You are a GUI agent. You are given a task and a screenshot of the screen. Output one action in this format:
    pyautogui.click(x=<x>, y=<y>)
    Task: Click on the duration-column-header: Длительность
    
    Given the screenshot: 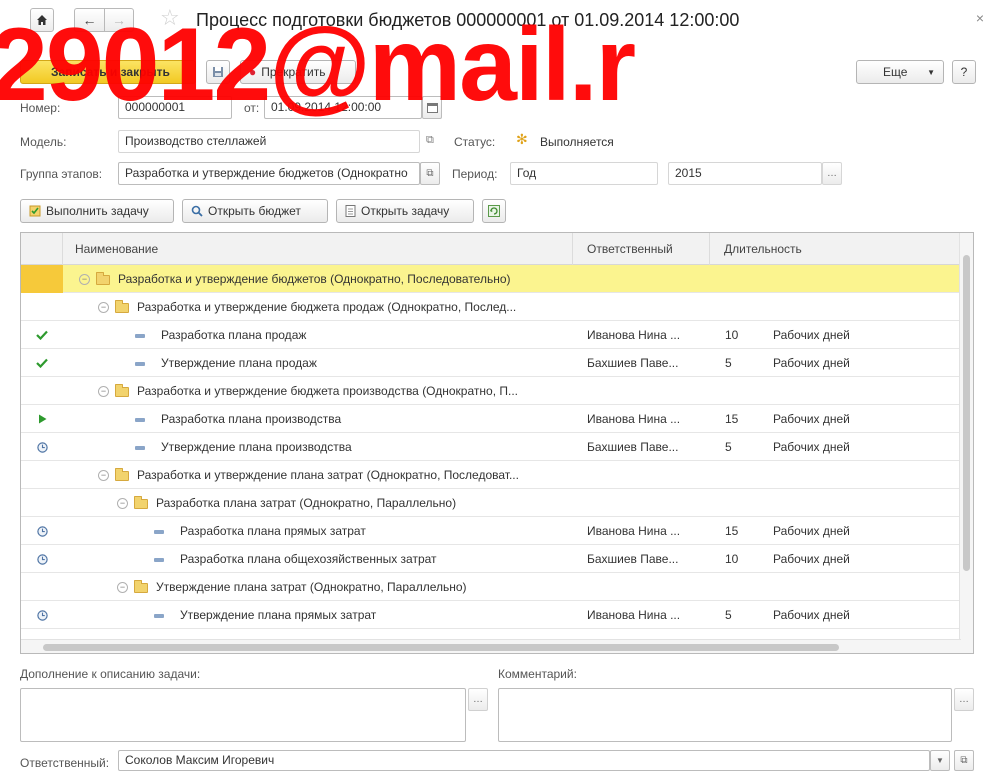 What is the action you would take?
    pyautogui.click(x=835, y=249)
    